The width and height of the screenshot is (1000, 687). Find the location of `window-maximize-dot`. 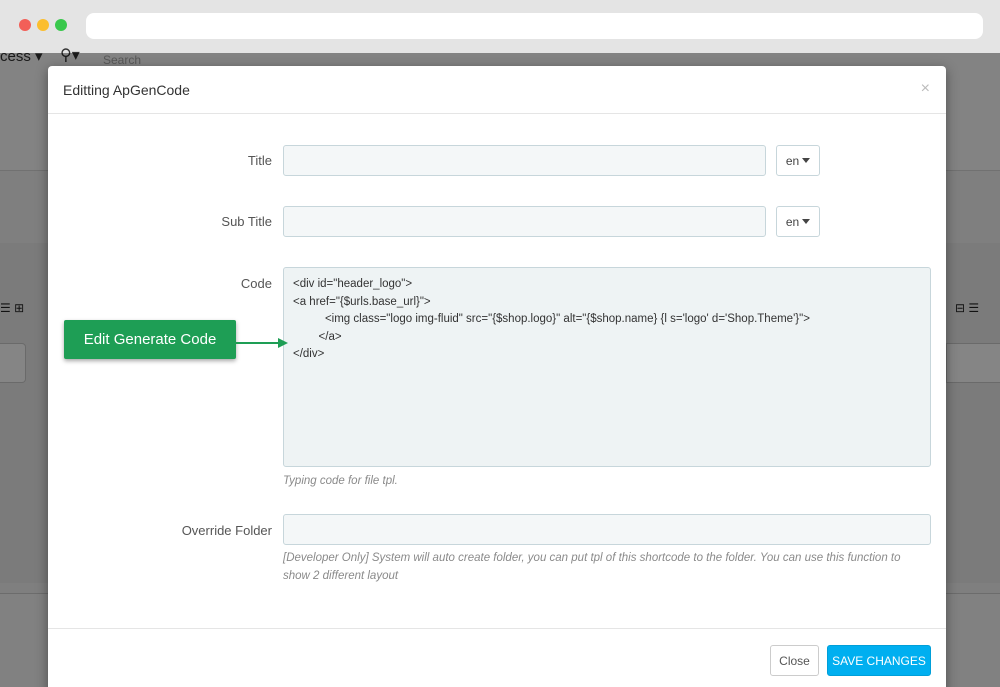

window-maximize-dot is located at coordinates (61, 25).